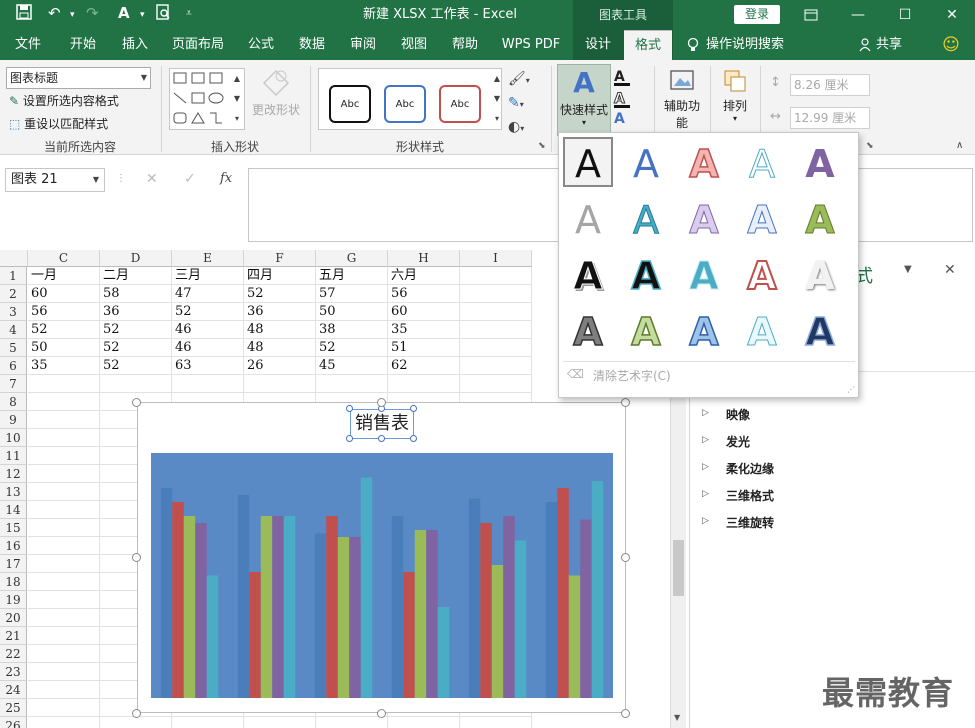 The width and height of the screenshot is (975, 728). Describe the element at coordinates (136, 276) in the screenshot. I see `cell: 二月` at that location.